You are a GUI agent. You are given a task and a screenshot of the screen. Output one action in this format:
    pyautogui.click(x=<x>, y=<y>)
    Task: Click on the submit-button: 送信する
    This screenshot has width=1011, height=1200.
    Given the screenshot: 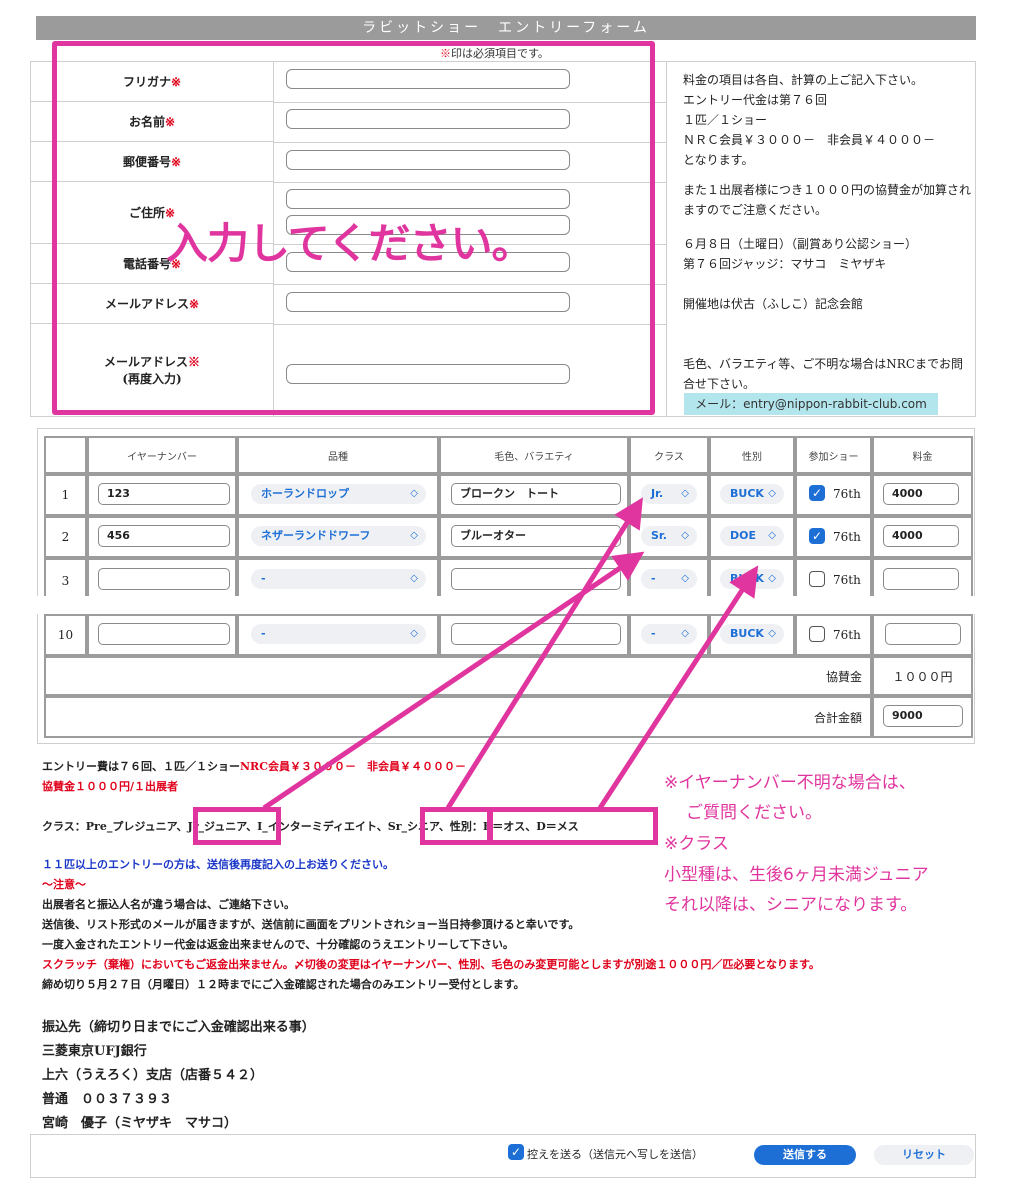 What is the action you would take?
    pyautogui.click(x=805, y=1155)
    